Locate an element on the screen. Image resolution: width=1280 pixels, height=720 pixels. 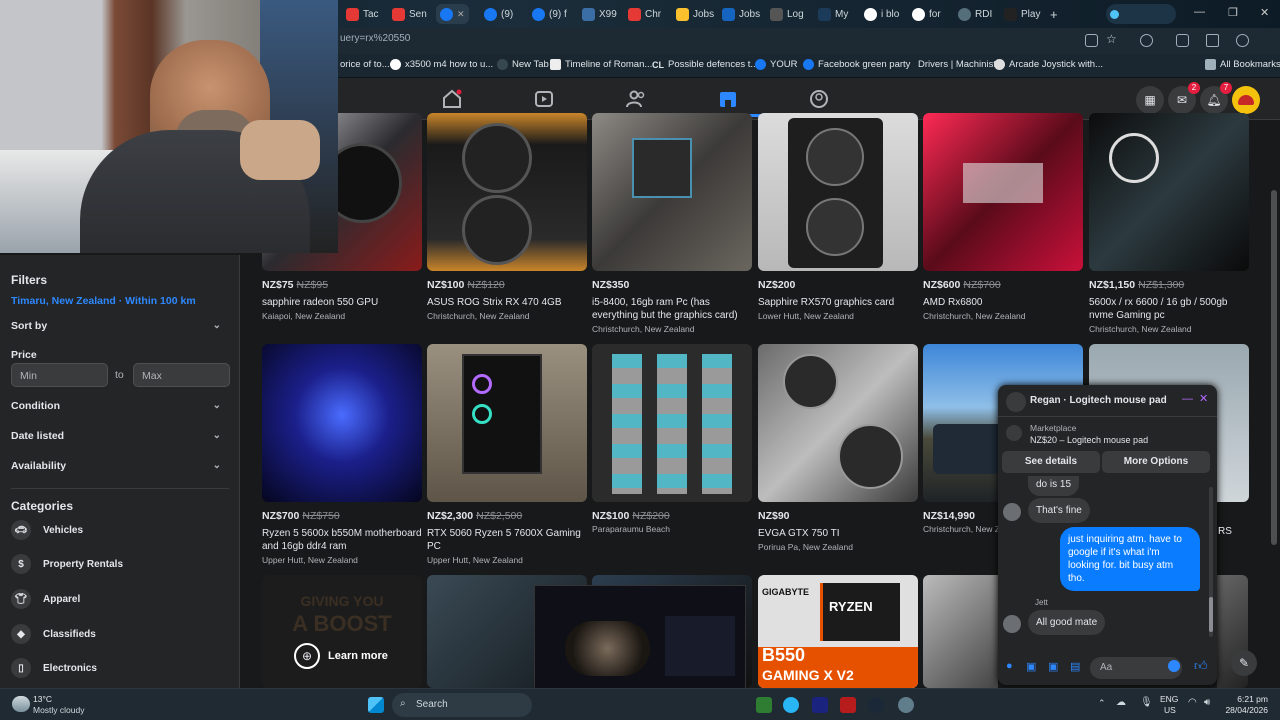
profile-icon is located at coordinates (1242, 40).